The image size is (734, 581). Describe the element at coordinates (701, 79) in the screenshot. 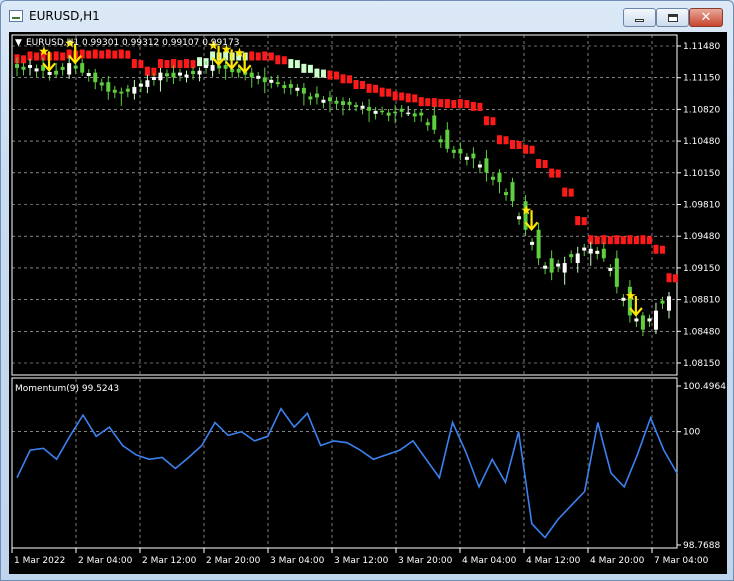

I see `price-label: 1.11150` at that location.